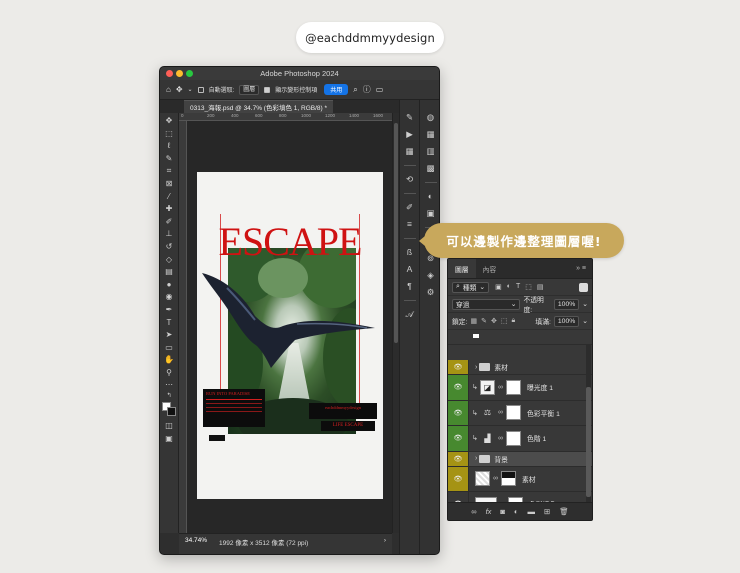  I want to click on move-tool-icon: ✥, so click(179, 89).